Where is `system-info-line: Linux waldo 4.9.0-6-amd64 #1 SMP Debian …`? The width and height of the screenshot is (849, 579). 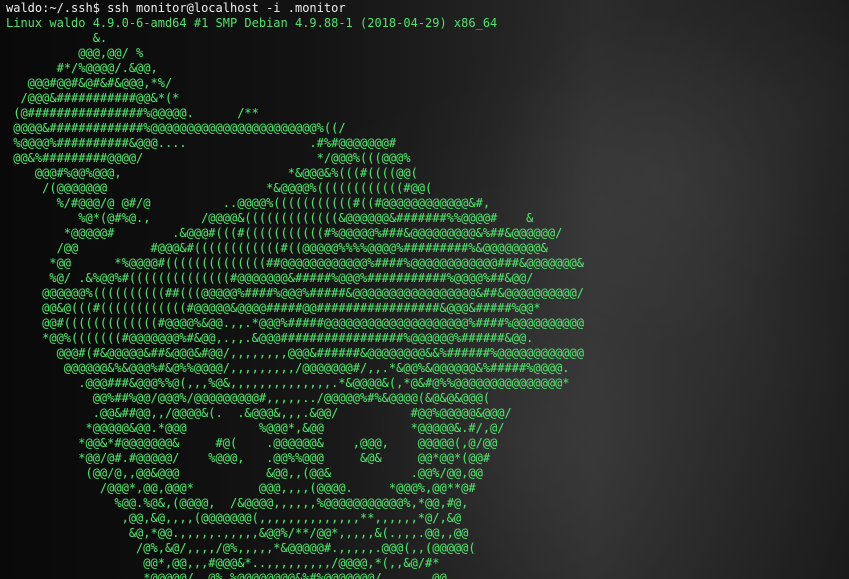 system-info-line: Linux waldo 4.9.0-6-amd64 #1 SMP Debian … is located at coordinates (252, 23).